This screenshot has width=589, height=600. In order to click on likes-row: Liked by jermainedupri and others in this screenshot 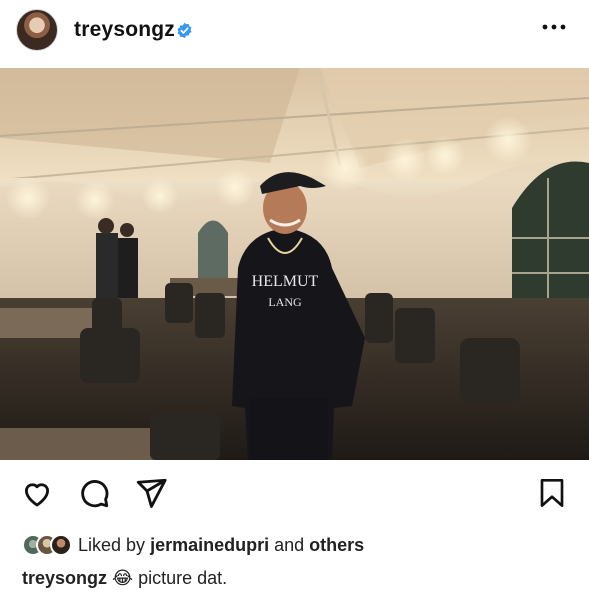, I will do `click(193, 545)`.